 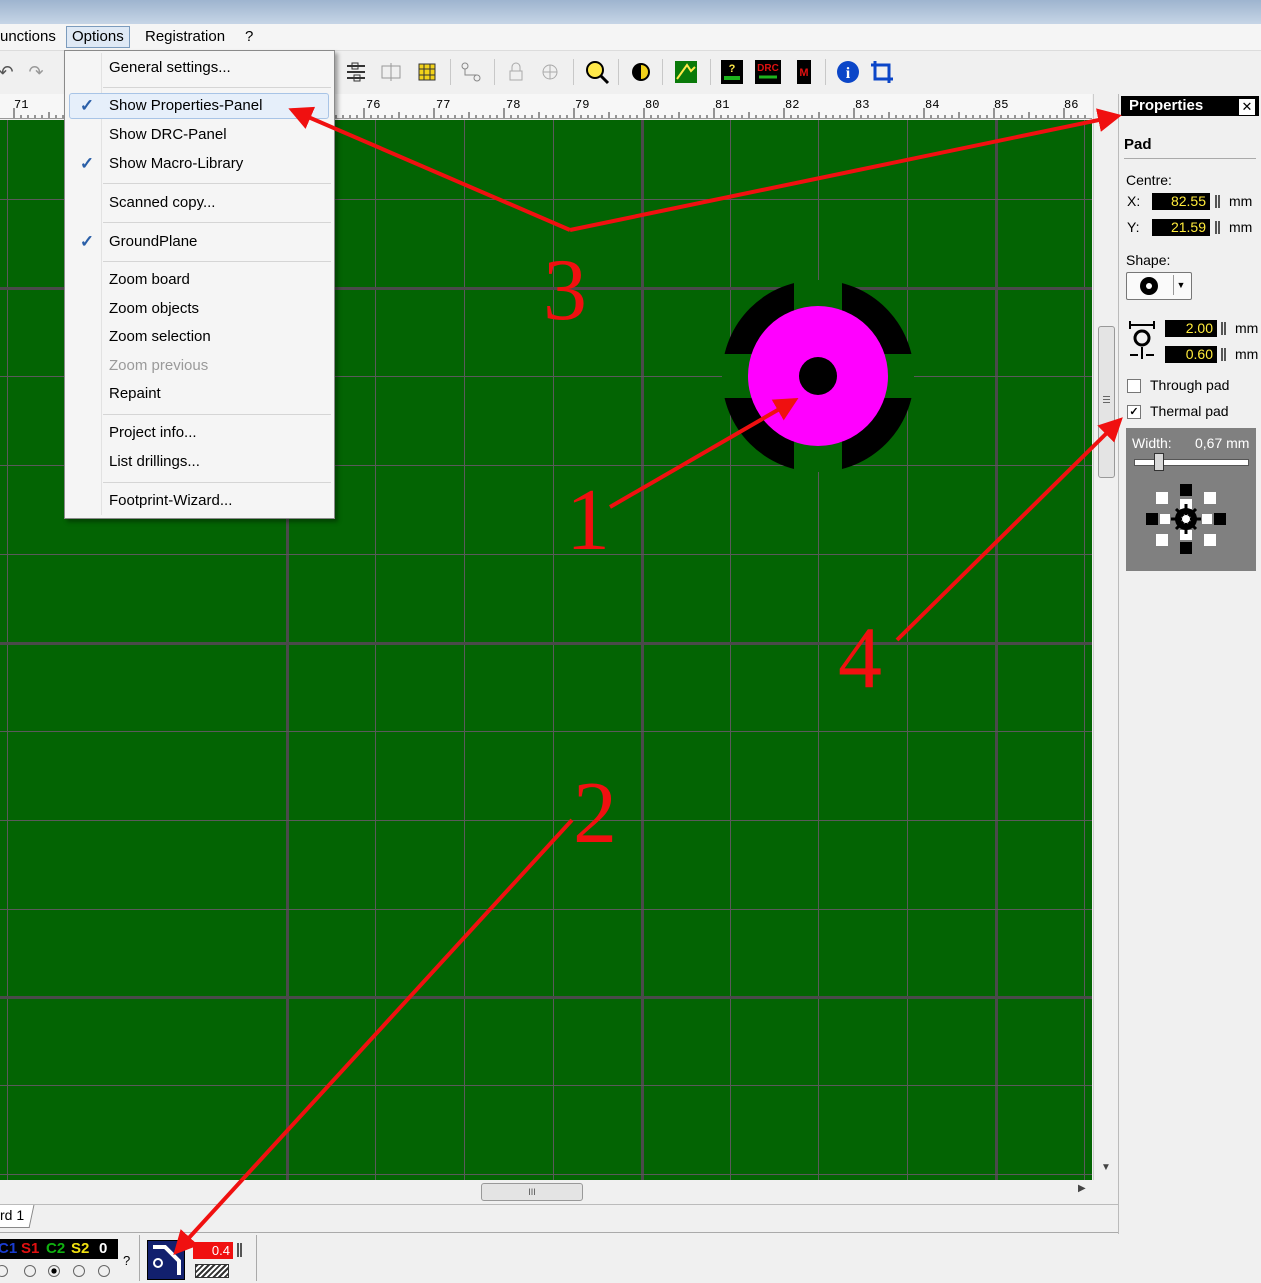 What do you see at coordinates (158, 366) in the screenshot?
I see `menu-item-zoom-previous: Zoom previous` at bounding box center [158, 366].